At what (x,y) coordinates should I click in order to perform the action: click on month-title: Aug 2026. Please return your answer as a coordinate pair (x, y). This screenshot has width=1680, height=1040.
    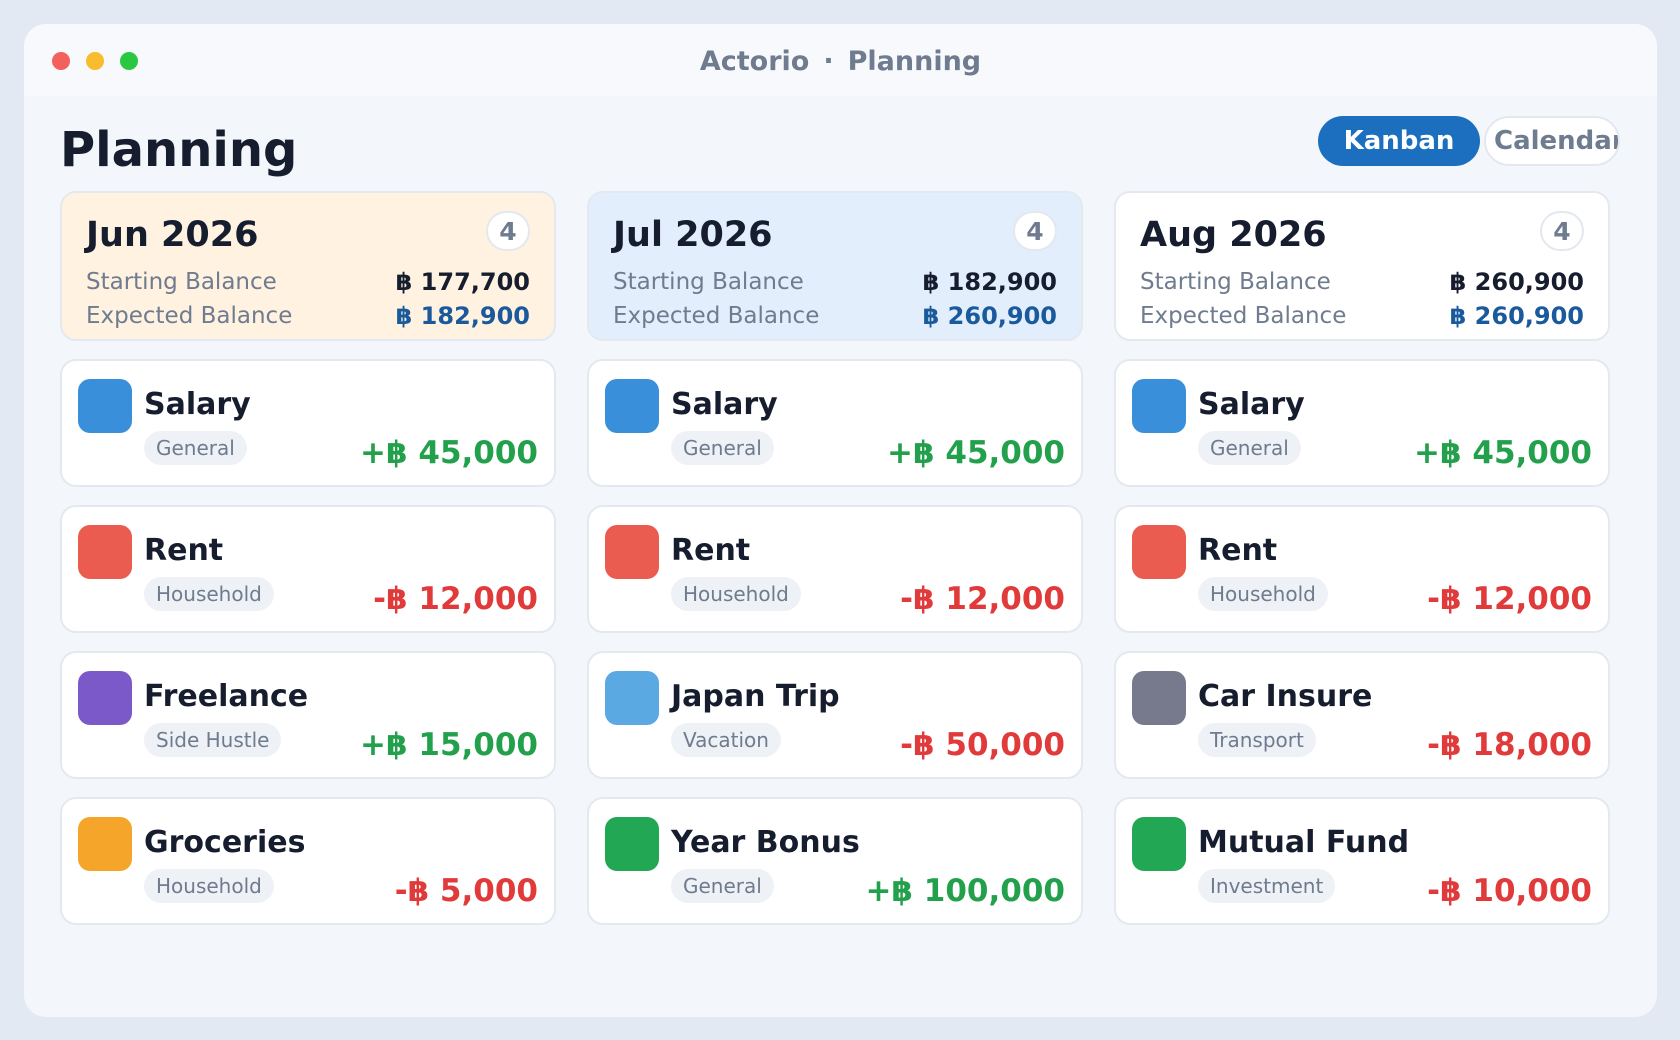
    Looking at the image, I should click on (1233, 235).